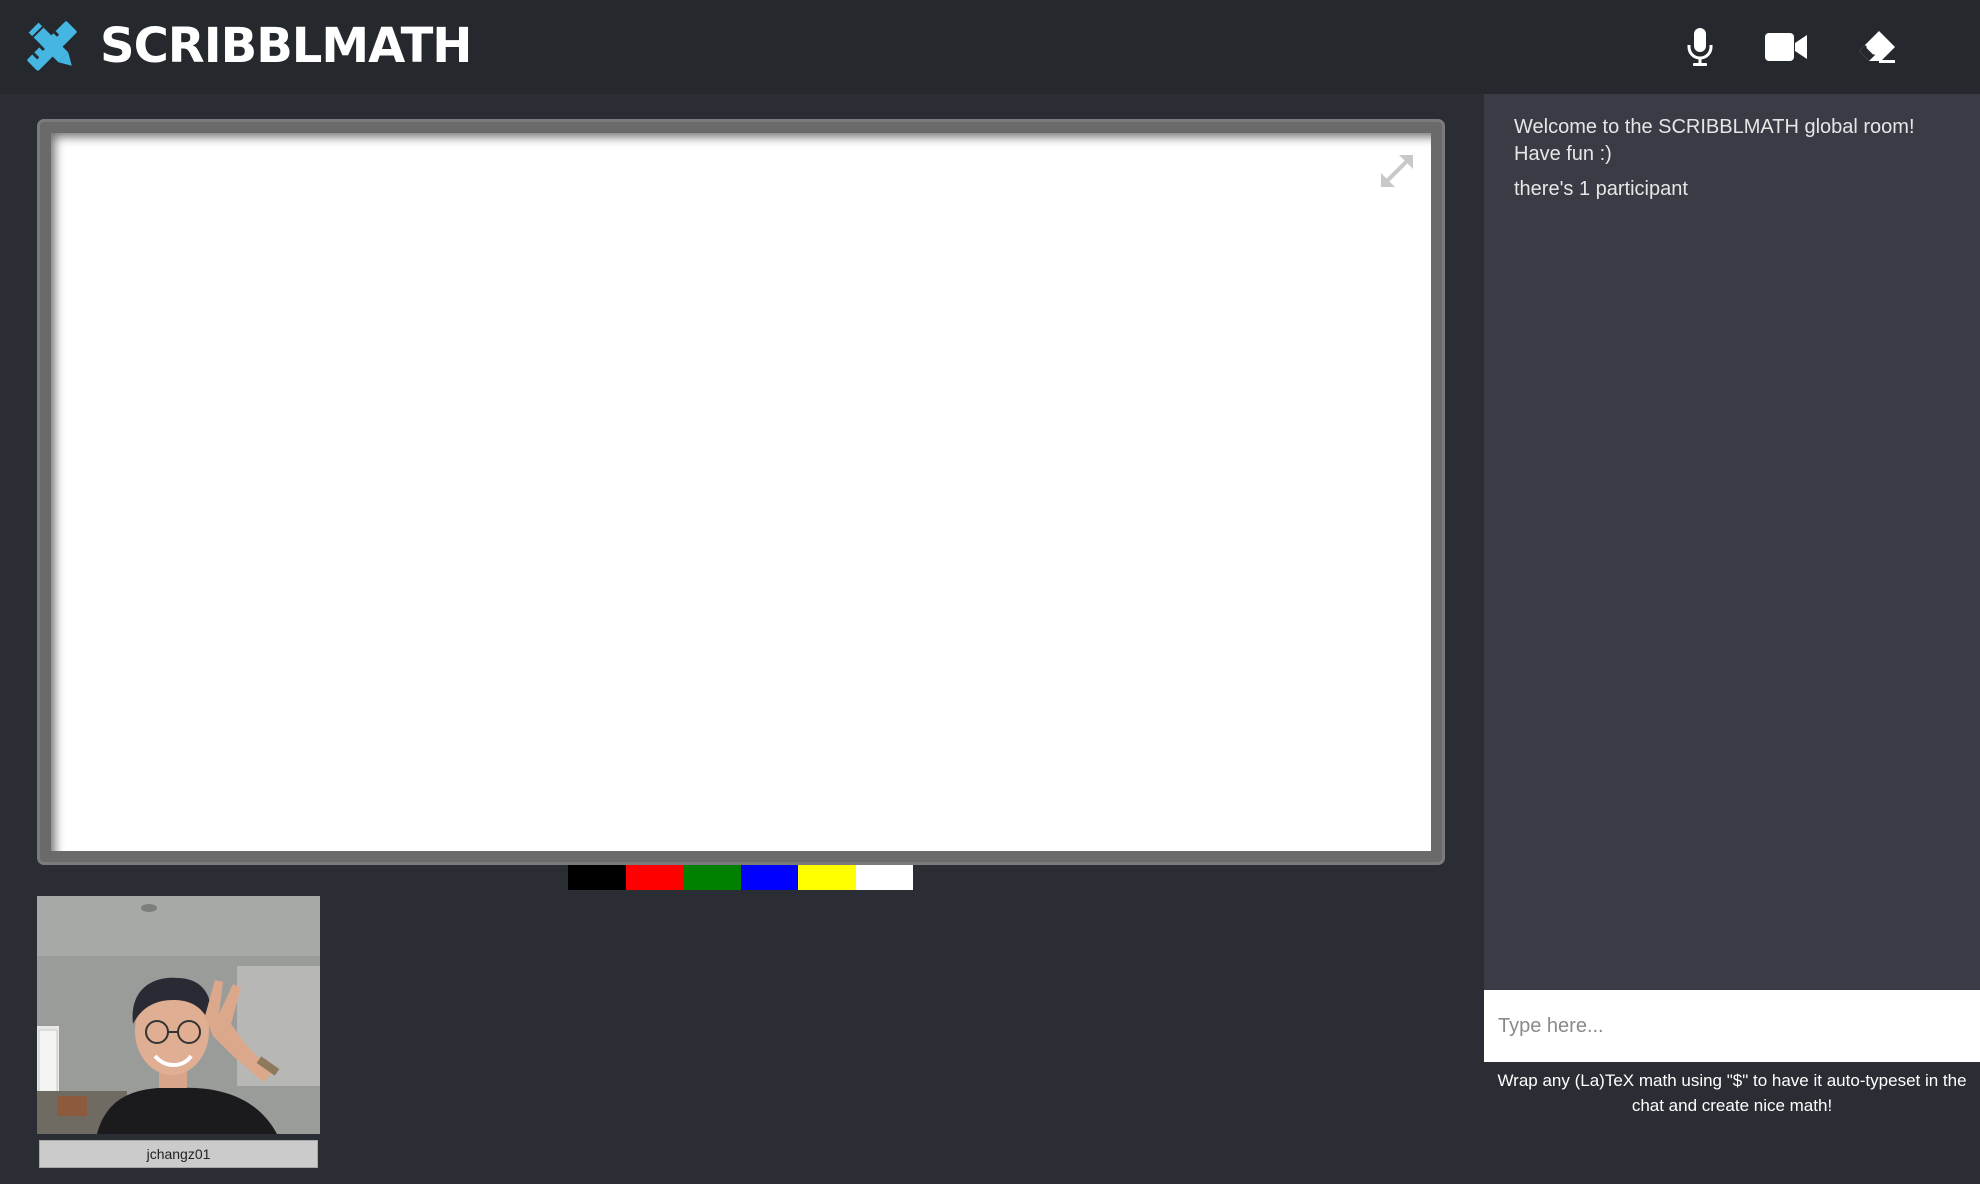 The image size is (1980, 1188). I want to click on app-name: SCRIBBLMATH, so click(286, 46).